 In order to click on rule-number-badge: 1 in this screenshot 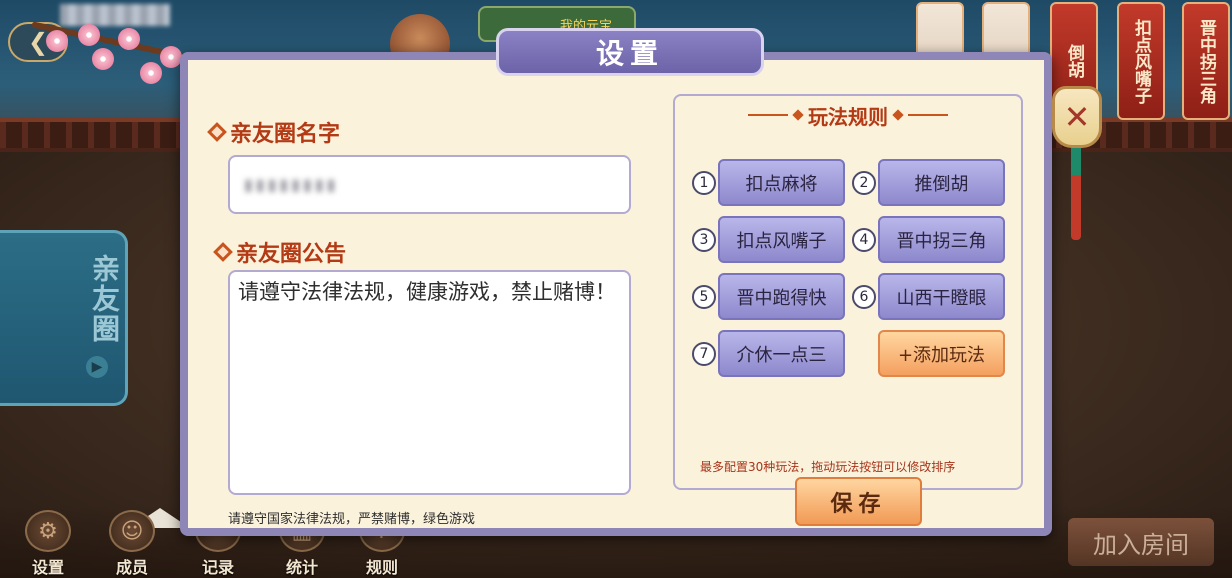, I will do `click(704, 183)`.